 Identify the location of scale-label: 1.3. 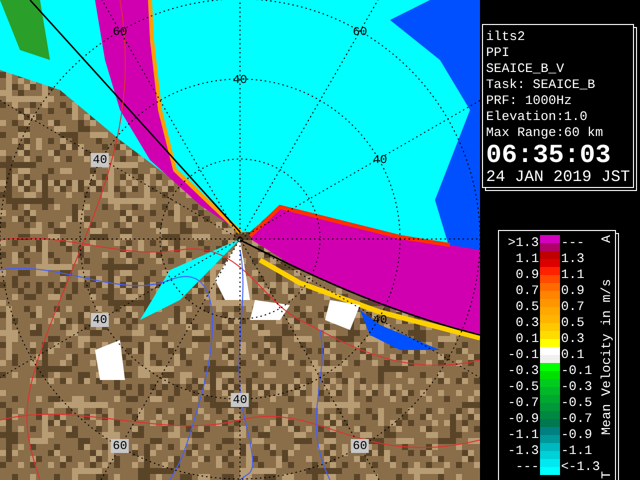
(573, 259).